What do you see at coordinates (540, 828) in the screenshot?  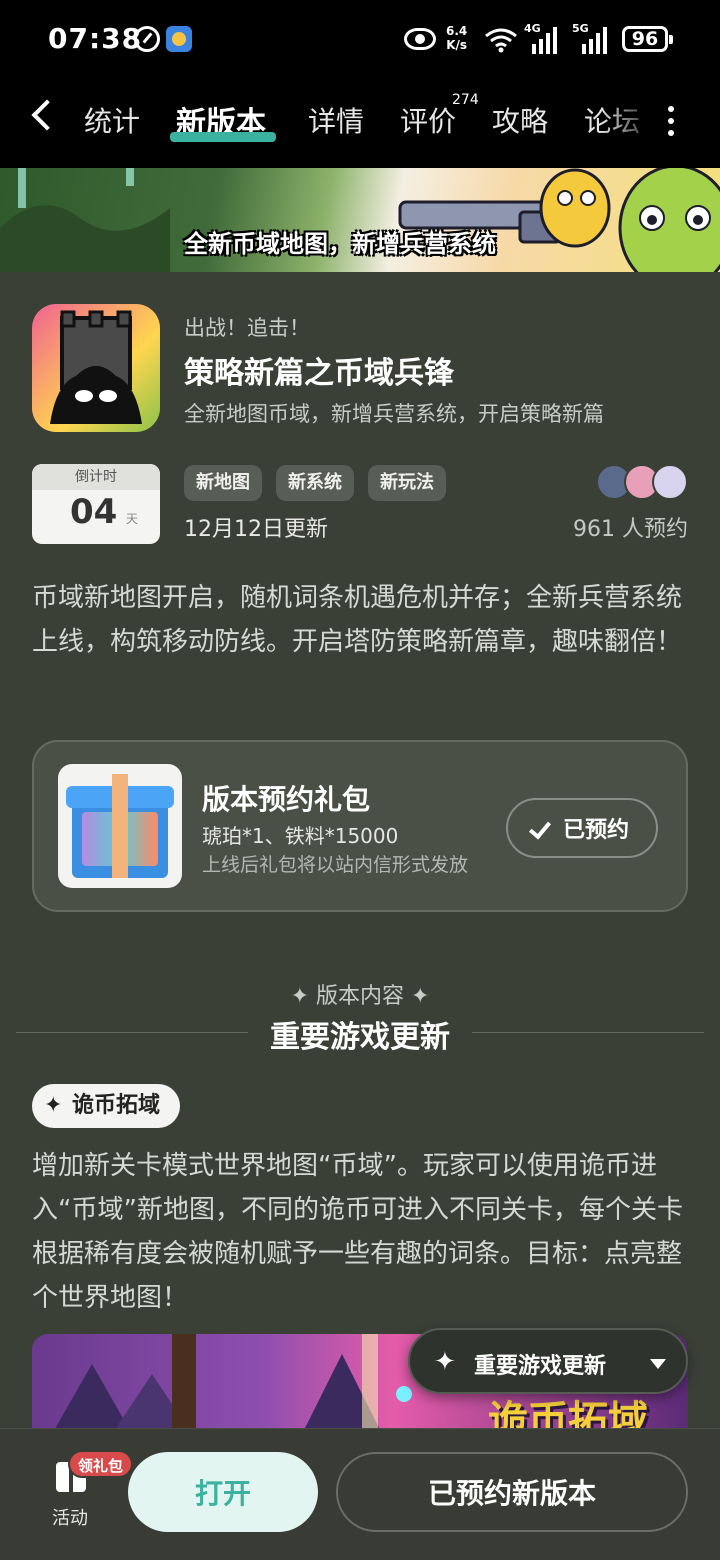 I see `check-icon` at bounding box center [540, 828].